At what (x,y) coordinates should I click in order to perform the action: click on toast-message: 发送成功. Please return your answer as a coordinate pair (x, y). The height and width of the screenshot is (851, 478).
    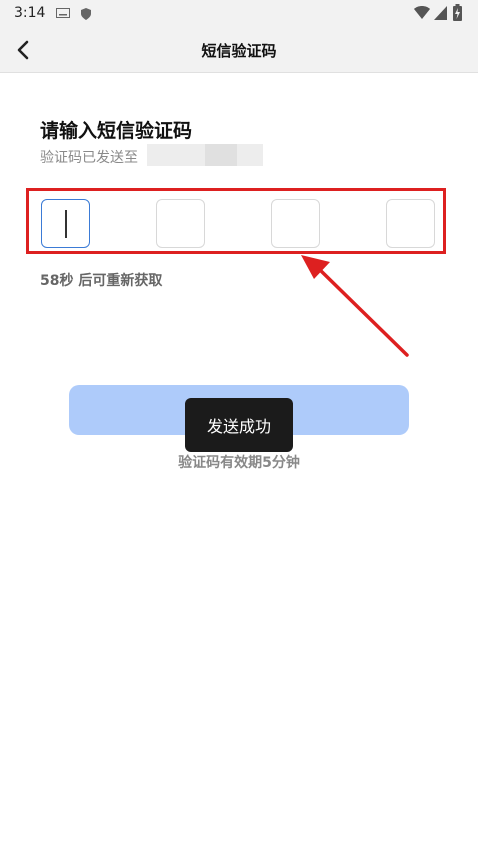
    Looking at the image, I should click on (239, 425).